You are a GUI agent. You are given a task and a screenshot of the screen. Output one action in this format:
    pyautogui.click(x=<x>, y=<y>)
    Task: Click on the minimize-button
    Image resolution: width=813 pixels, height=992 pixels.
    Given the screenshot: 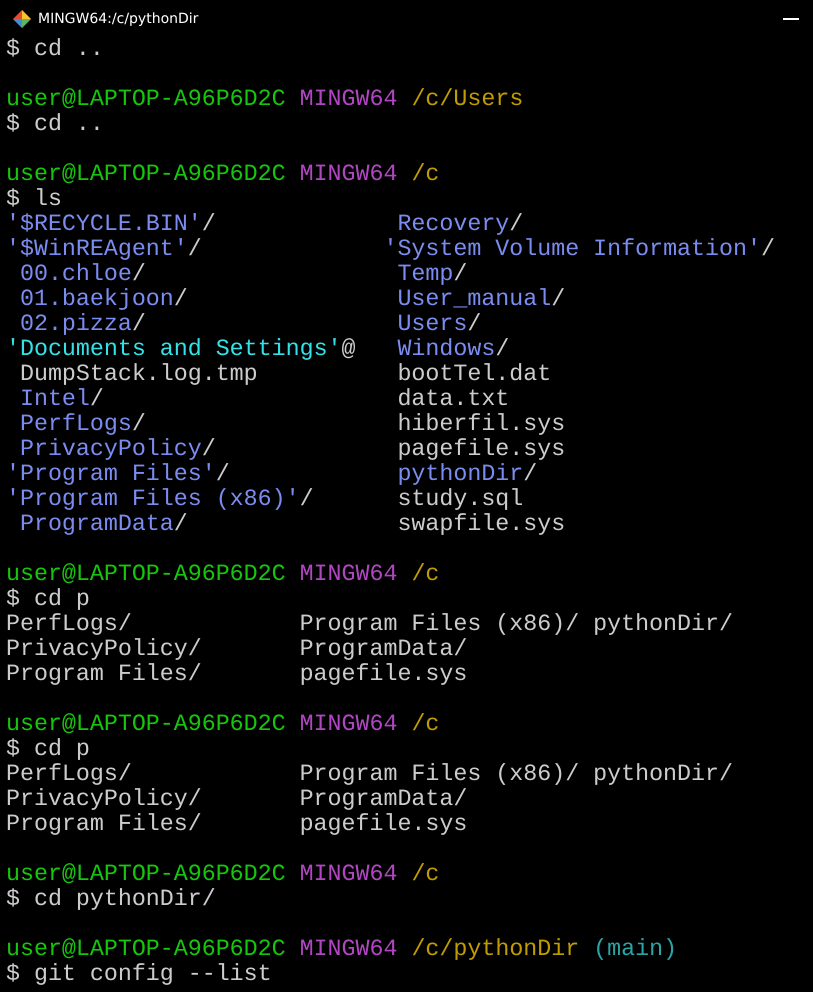 What is the action you would take?
    pyautogui.click(x=791, y=19)
    